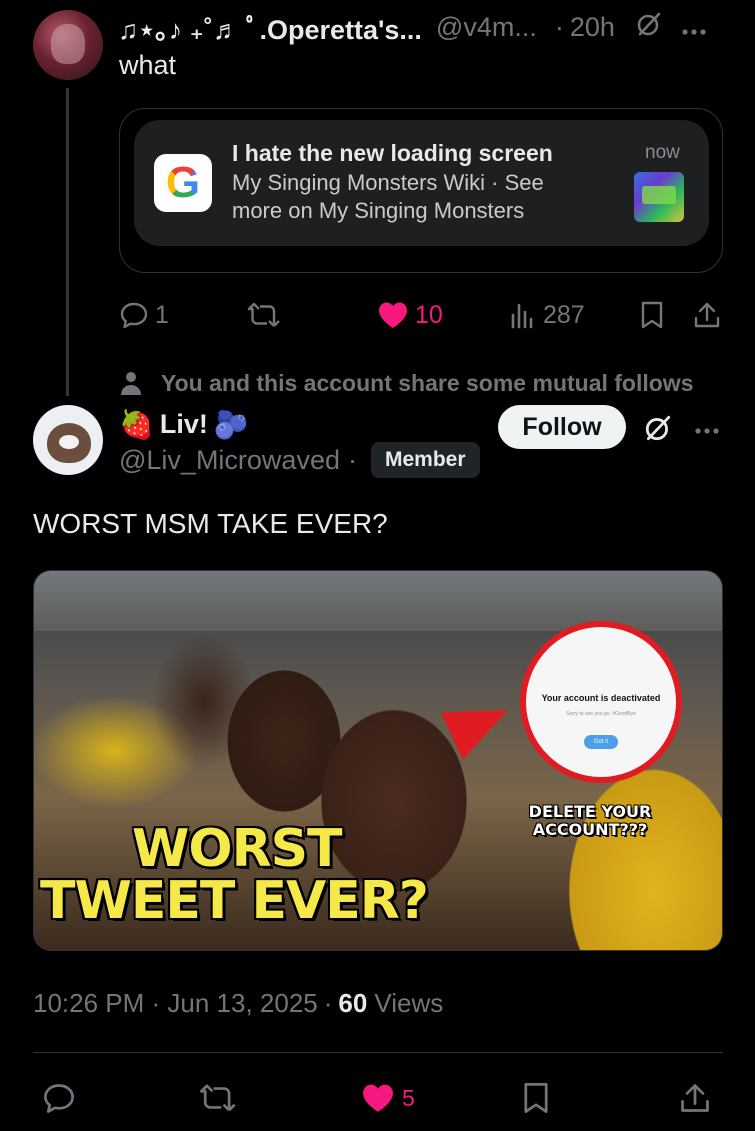 The height and width of the screenshot is (1131, 755). What do you see at coordinates (136, 424) in the screenshot?
I see `strawberry-emoji: 🍓` at bounding box center [136, 424].